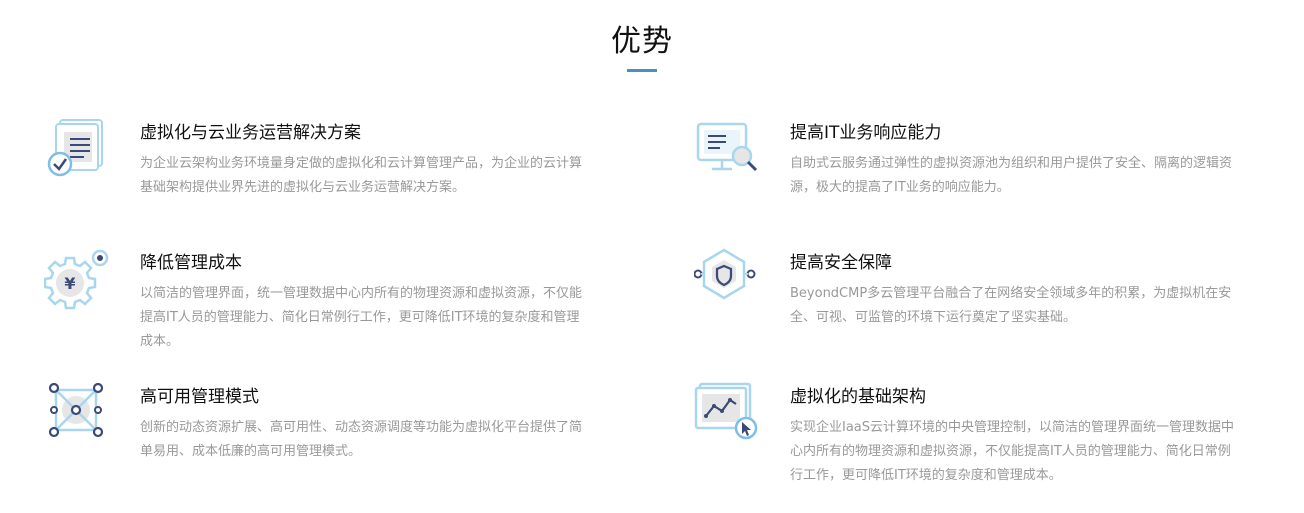 The height and width of the screenshot is (513, 1304). What do you see at coordinates (191, 263) in the screenshot?
I see `feature-title: 降低管理成本` at bounding box center [191, 263].